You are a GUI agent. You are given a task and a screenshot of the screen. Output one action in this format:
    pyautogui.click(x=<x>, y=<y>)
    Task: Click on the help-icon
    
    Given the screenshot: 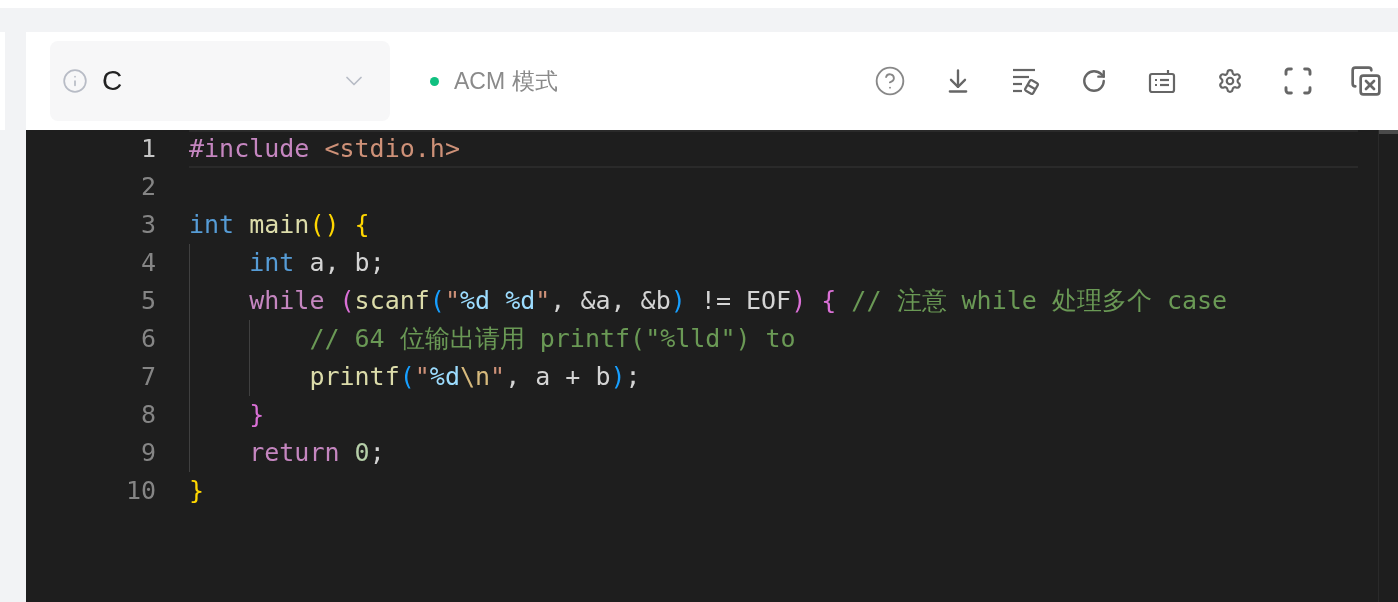 What is the action you would take?
    pyautogui.click(x=890, y=81)
    